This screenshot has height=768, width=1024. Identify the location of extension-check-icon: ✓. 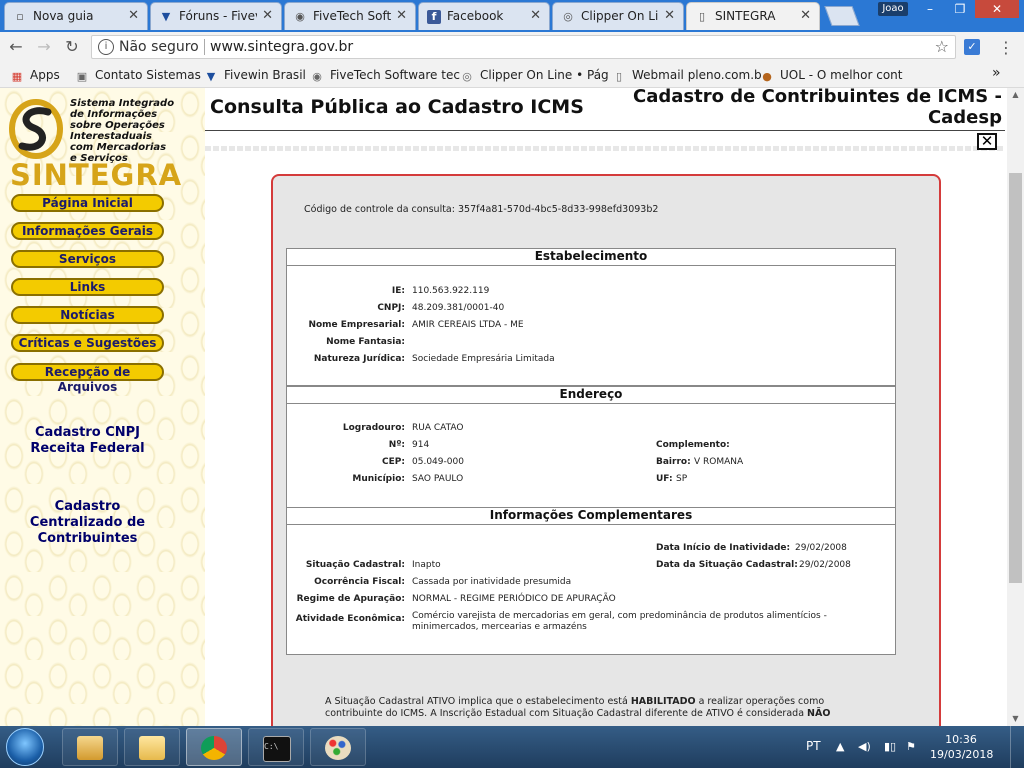
(972, 47).